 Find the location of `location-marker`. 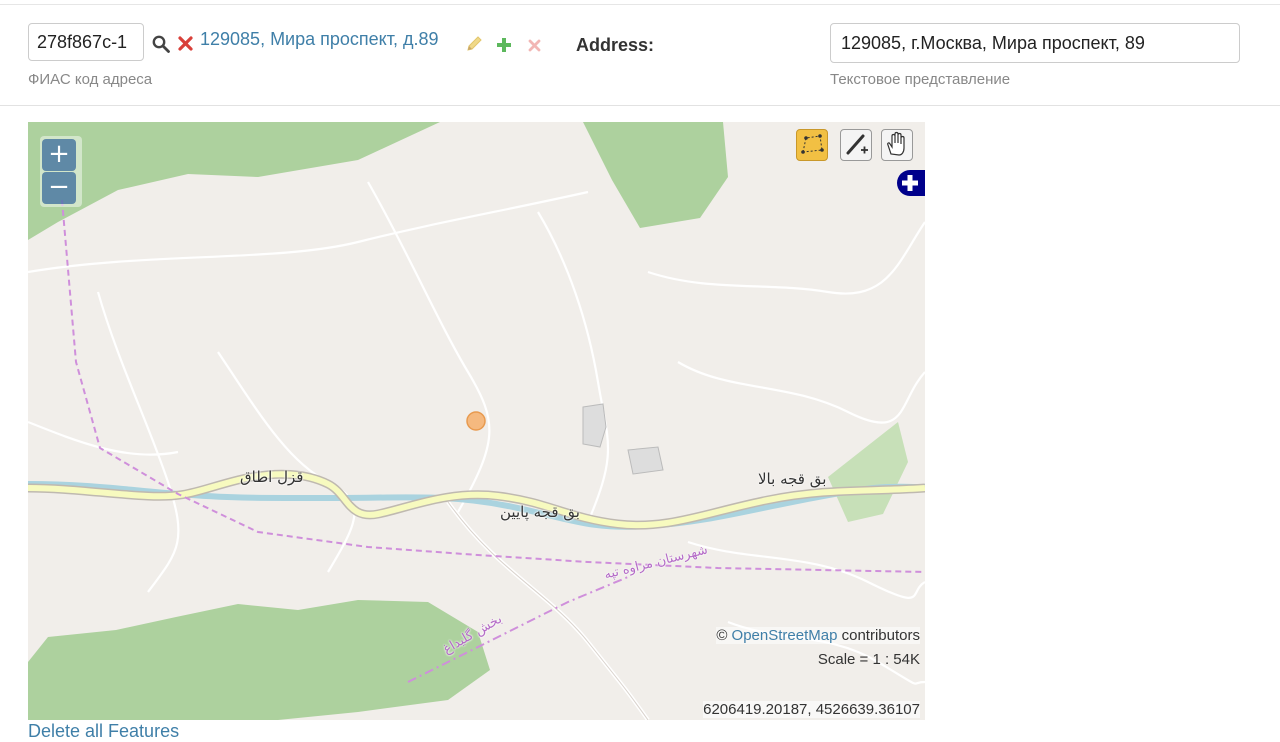

location-marker is located at coordinates (476, 421).